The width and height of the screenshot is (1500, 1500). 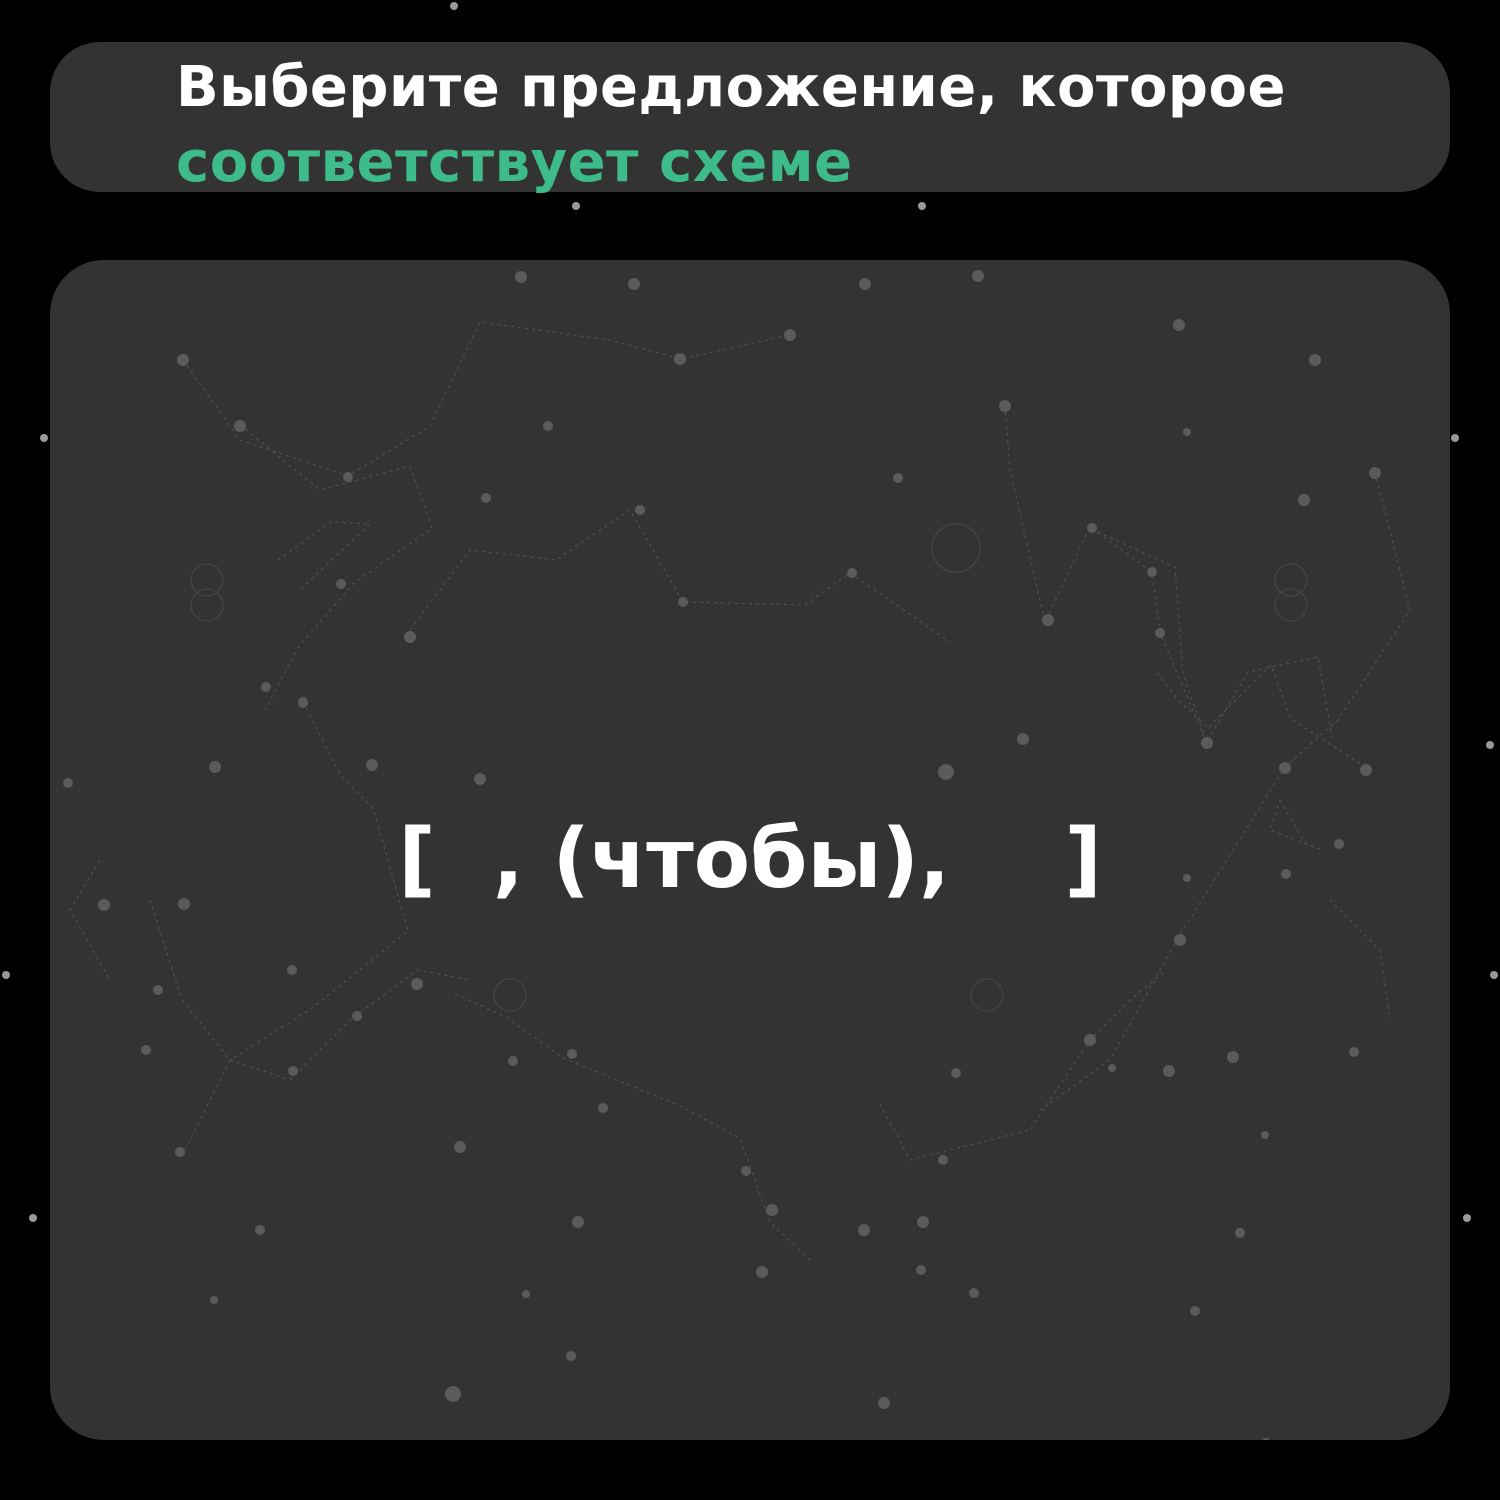 What do you see at coordinates (514, 162) in the screenshot?
I see `title-line-2: соответствует схеме` at bounding box center [514, 162].